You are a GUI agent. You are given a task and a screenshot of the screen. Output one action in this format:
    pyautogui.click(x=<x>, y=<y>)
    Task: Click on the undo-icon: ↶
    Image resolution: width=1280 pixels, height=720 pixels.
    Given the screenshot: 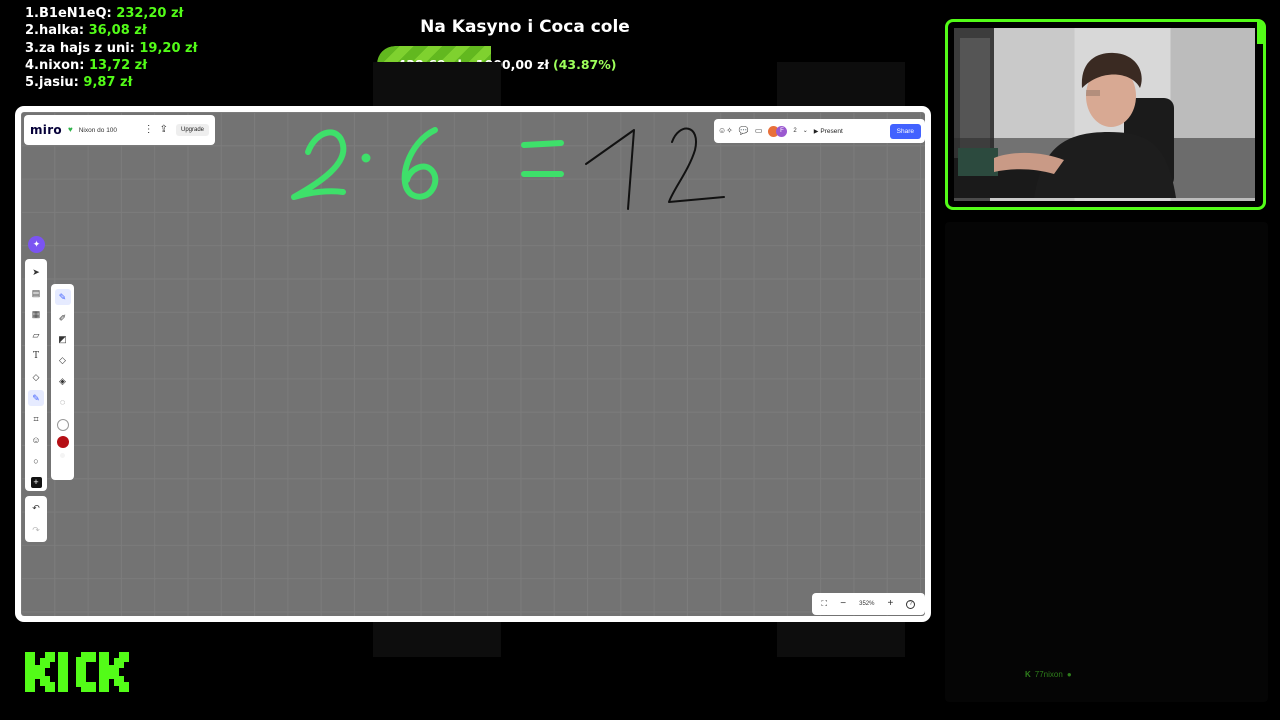 What is the action you would take?
    pyautogui.click(x=36, y=507)
    